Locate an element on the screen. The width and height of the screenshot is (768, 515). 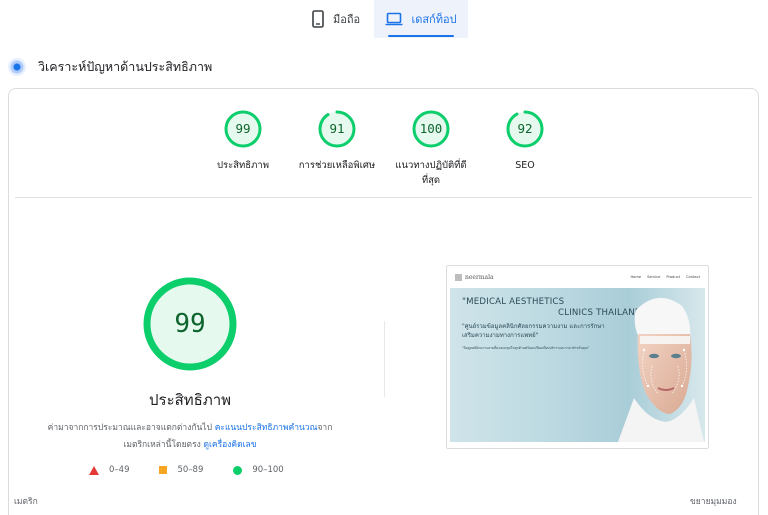
score-accessibility: 91 การช่วยเหลือพิเศษ is located at coordinates (337, 141).